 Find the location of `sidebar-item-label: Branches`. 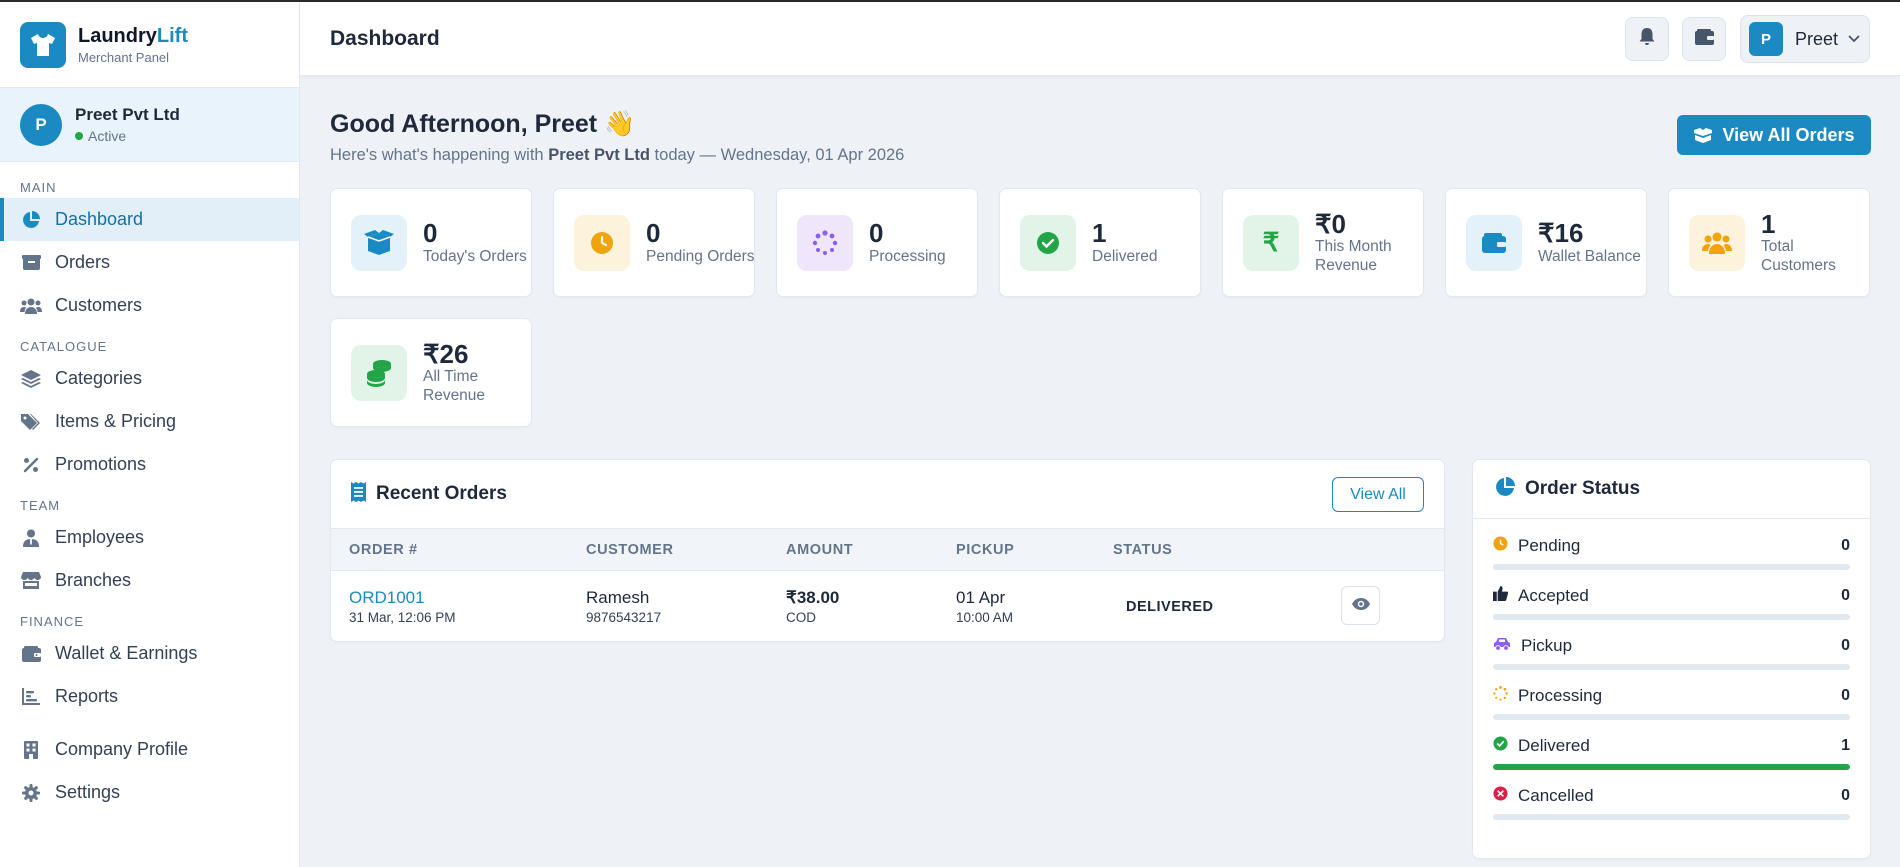

sidebar-item-label: Branches is located at coordinates (93, 580).